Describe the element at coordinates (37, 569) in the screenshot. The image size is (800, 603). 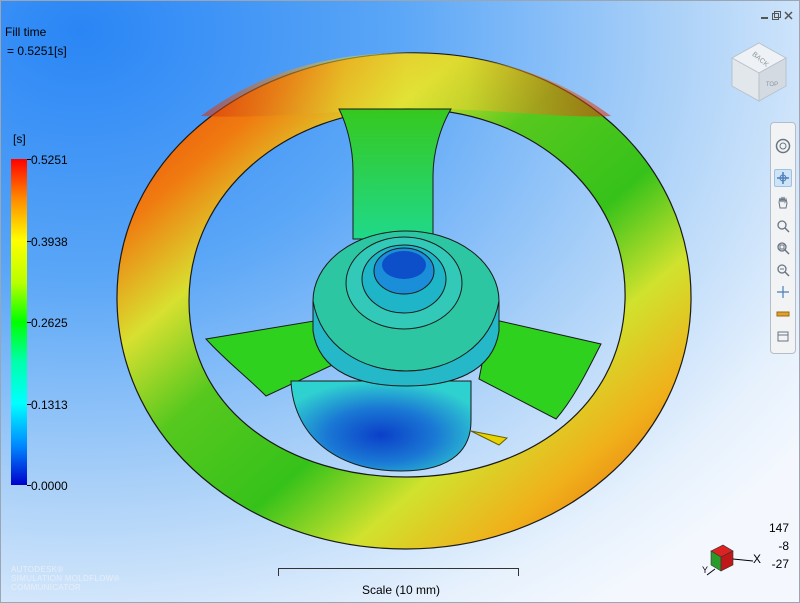
I see `logo-line: AUTODESK®` at that location.